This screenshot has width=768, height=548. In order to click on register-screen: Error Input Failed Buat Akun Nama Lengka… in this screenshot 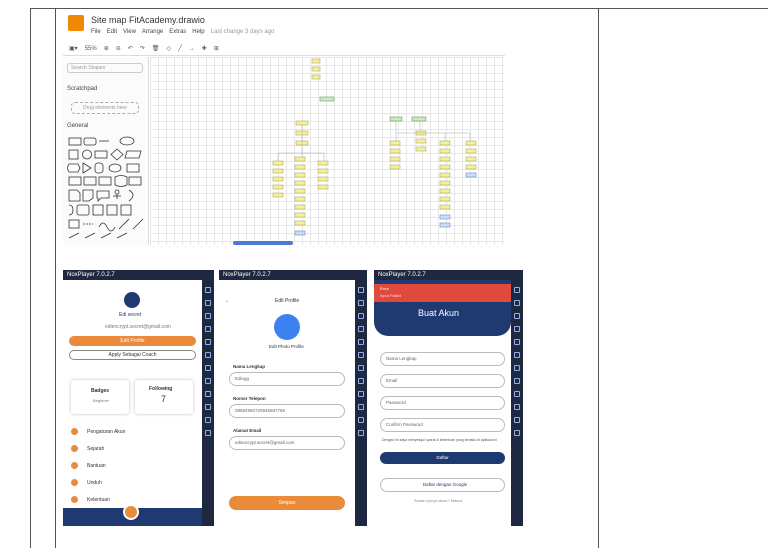, I will do `click(442, 403)`.